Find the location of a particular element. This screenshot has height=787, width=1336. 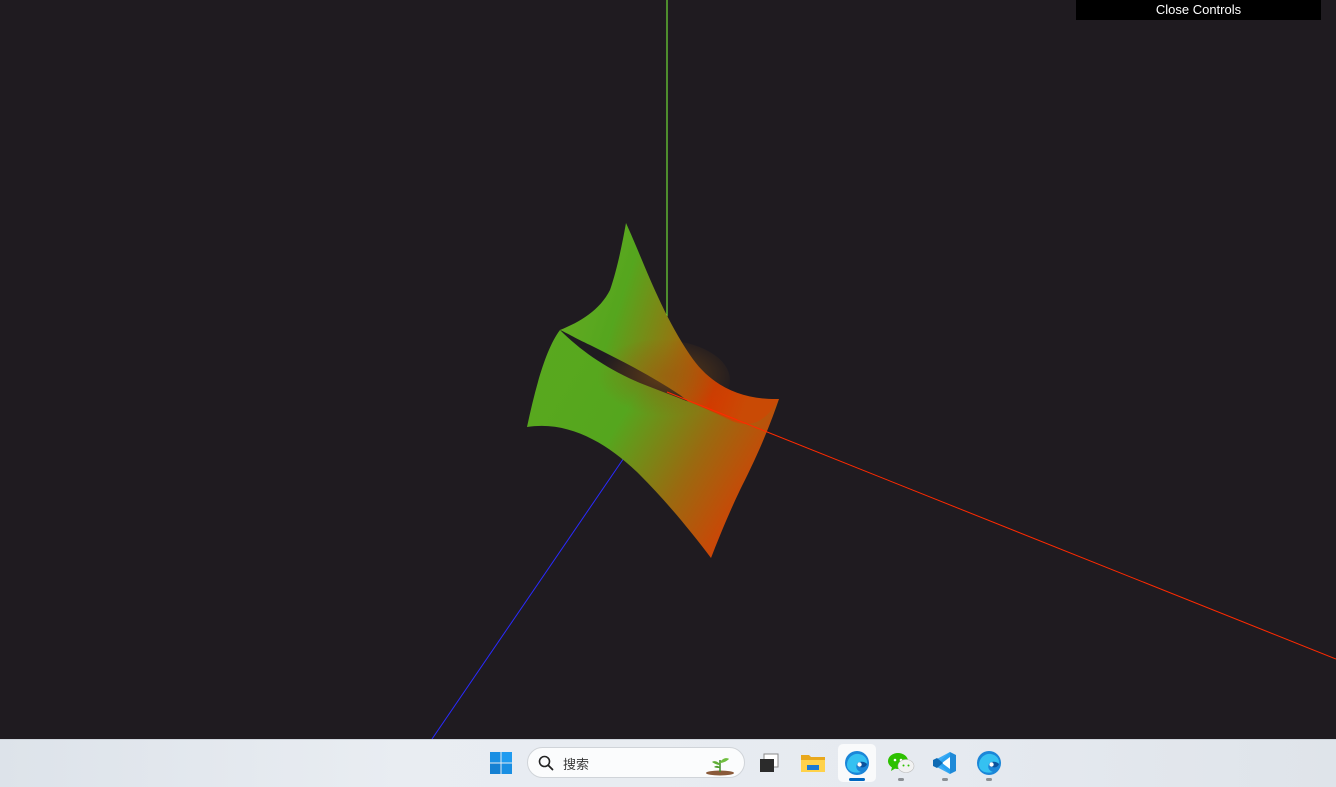

z-axis-line is located at coordinates (530, 595).